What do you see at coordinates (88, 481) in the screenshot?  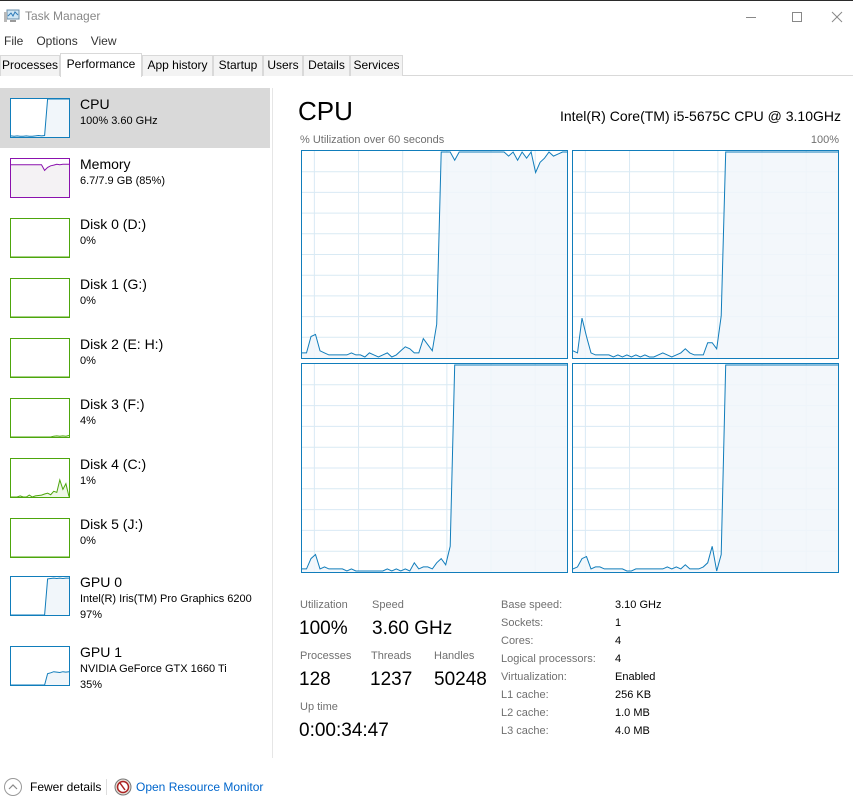 I see `sidebar-item-detail: 1%` at bounding box center [88, 481].